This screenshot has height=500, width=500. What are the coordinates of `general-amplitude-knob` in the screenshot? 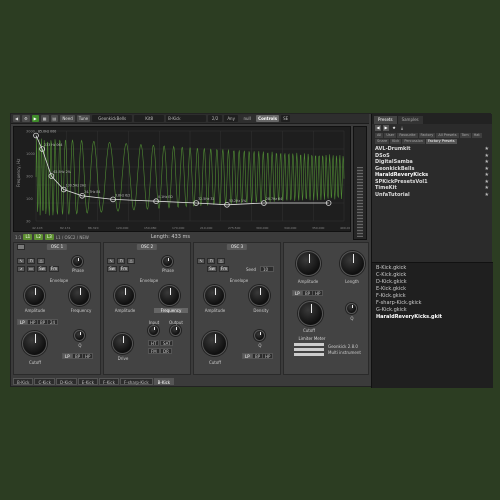 It's located at (308, 263).